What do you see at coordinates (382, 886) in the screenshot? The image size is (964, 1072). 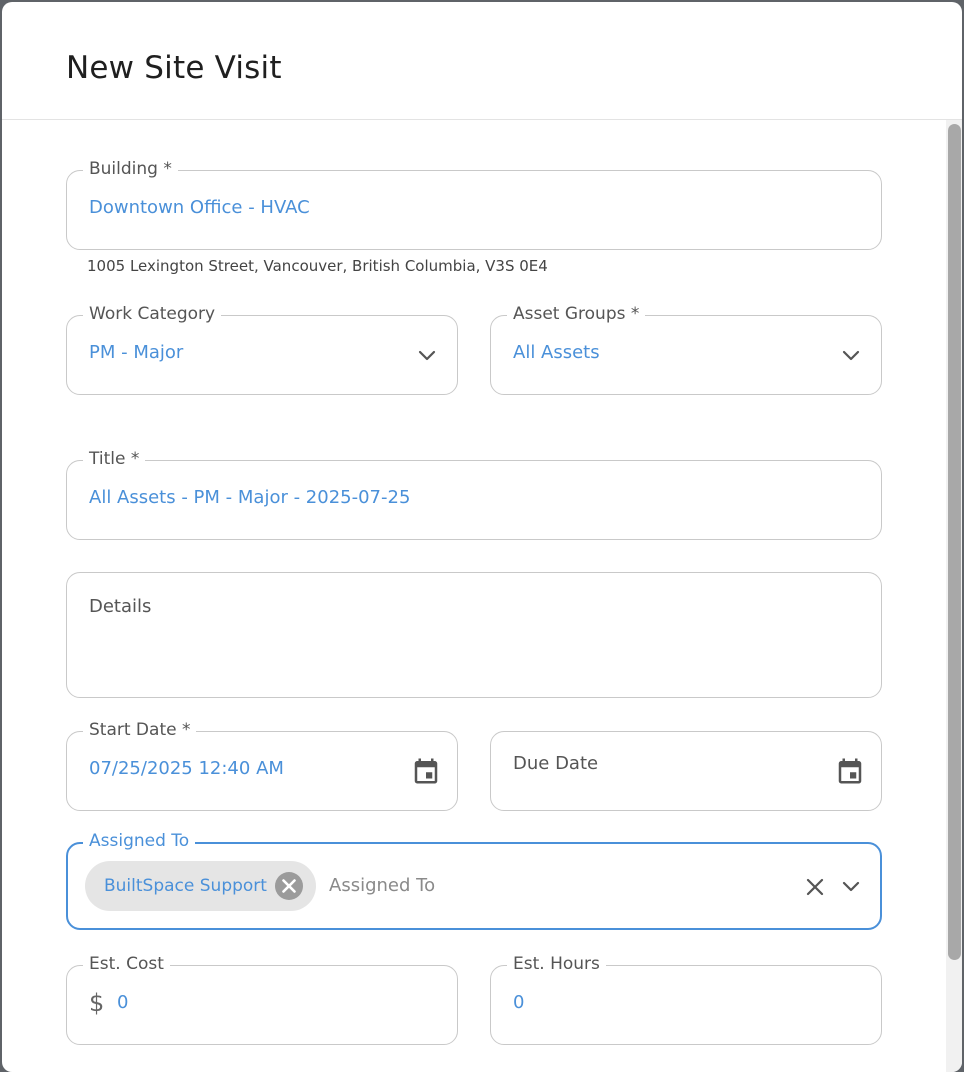 I see `assigned-to-input: Assigned To` at bounding box center [382, 886].